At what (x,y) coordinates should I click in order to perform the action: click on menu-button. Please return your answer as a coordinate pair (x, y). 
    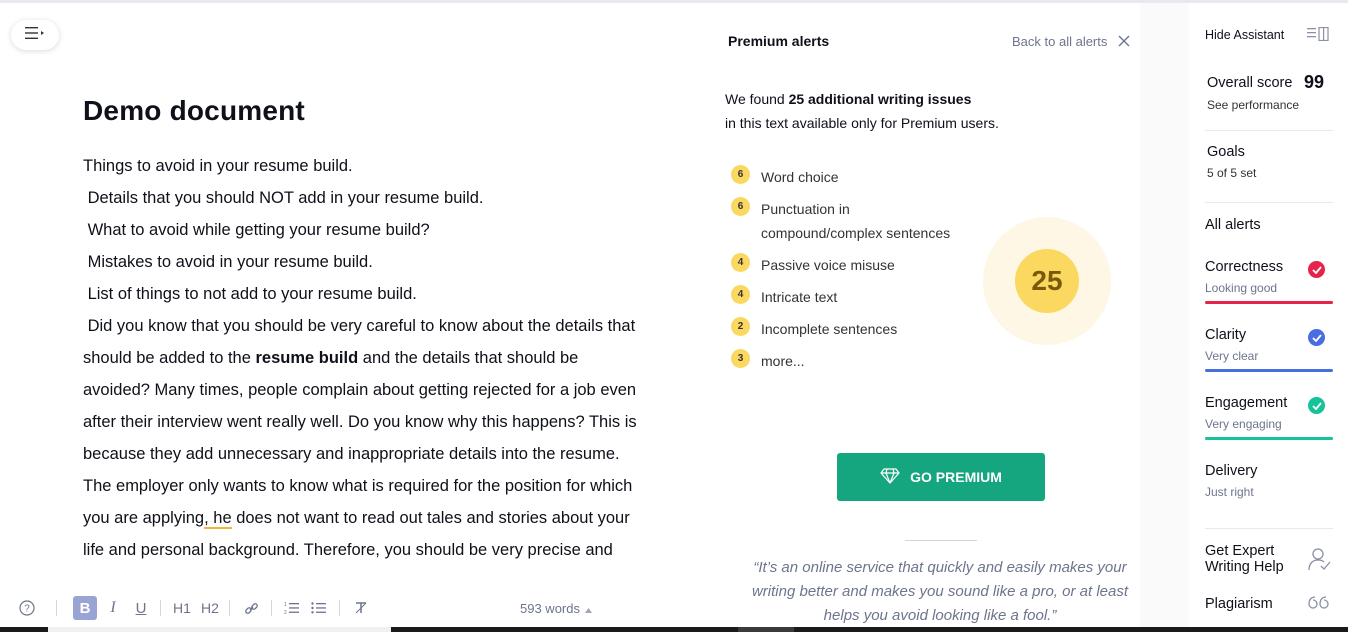
    Looking at the image, I should click on (35, 35).